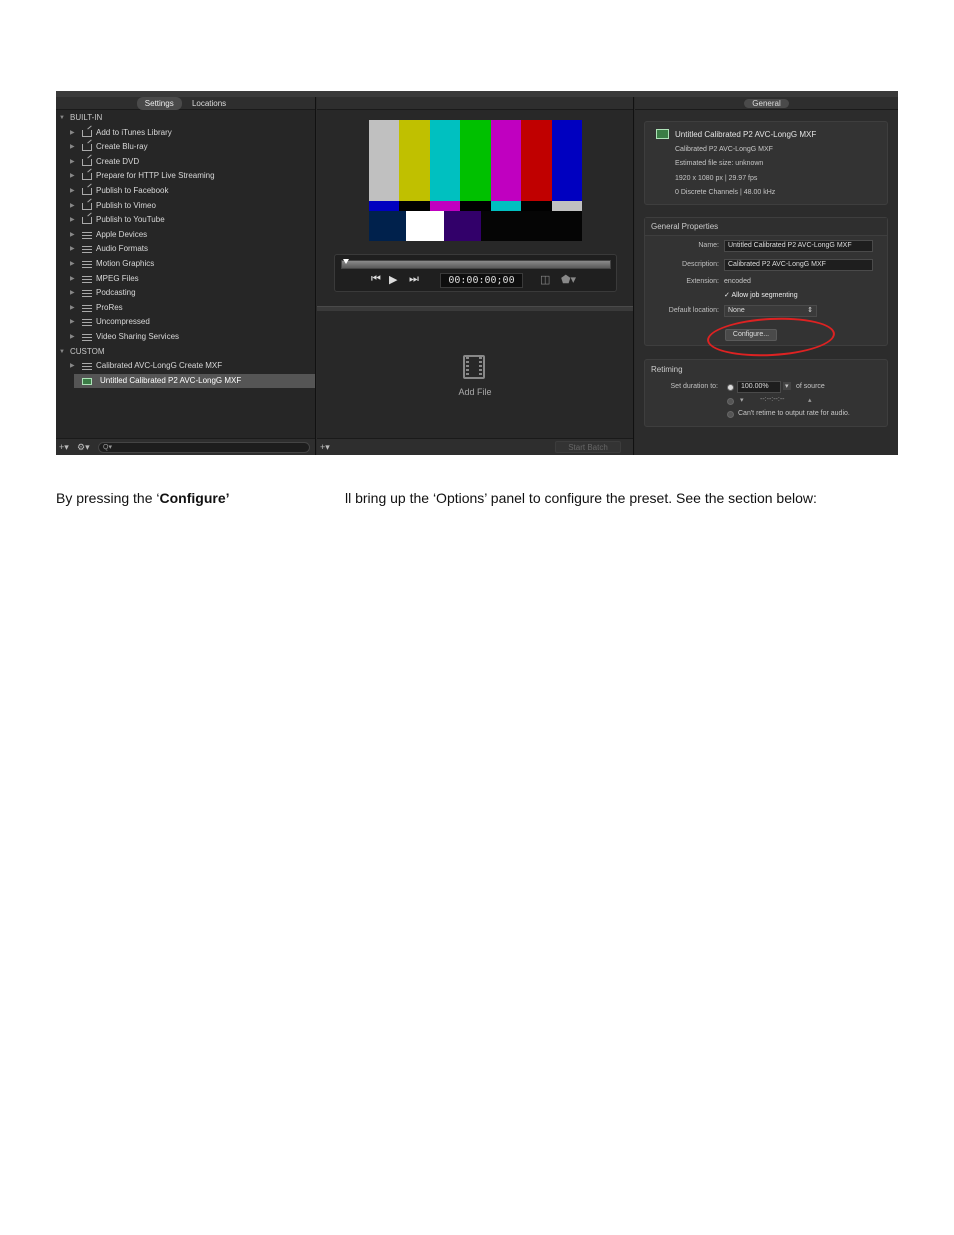 The width and height of the screenshot is (954, 1235). What do you see at coordinates (204, 447) in the screenshot?
I see `search-input: Q▾` at bounding box center [204, 447].